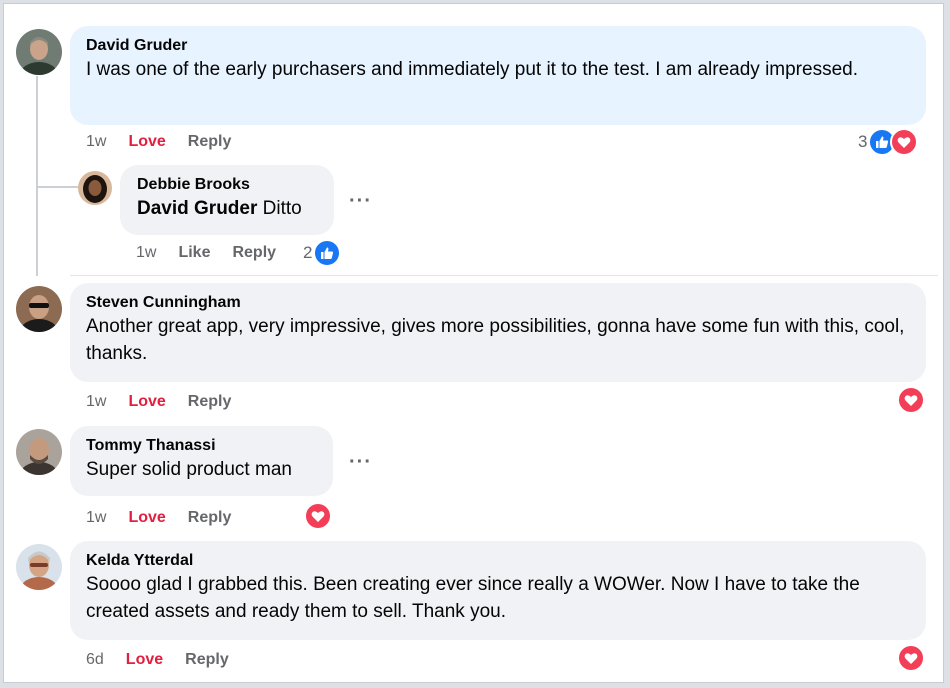 This screenshot has width=950, height=688. I want to click on comment-author: Steven Cunningham, so click(498, 303).